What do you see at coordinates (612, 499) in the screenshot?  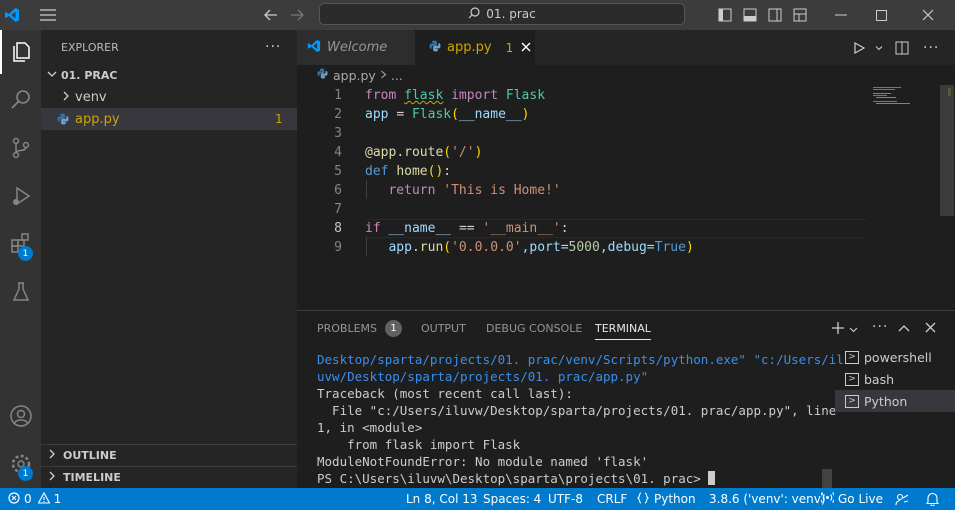 I see `eol-status: CRLF` at bounding box center [612, 499].